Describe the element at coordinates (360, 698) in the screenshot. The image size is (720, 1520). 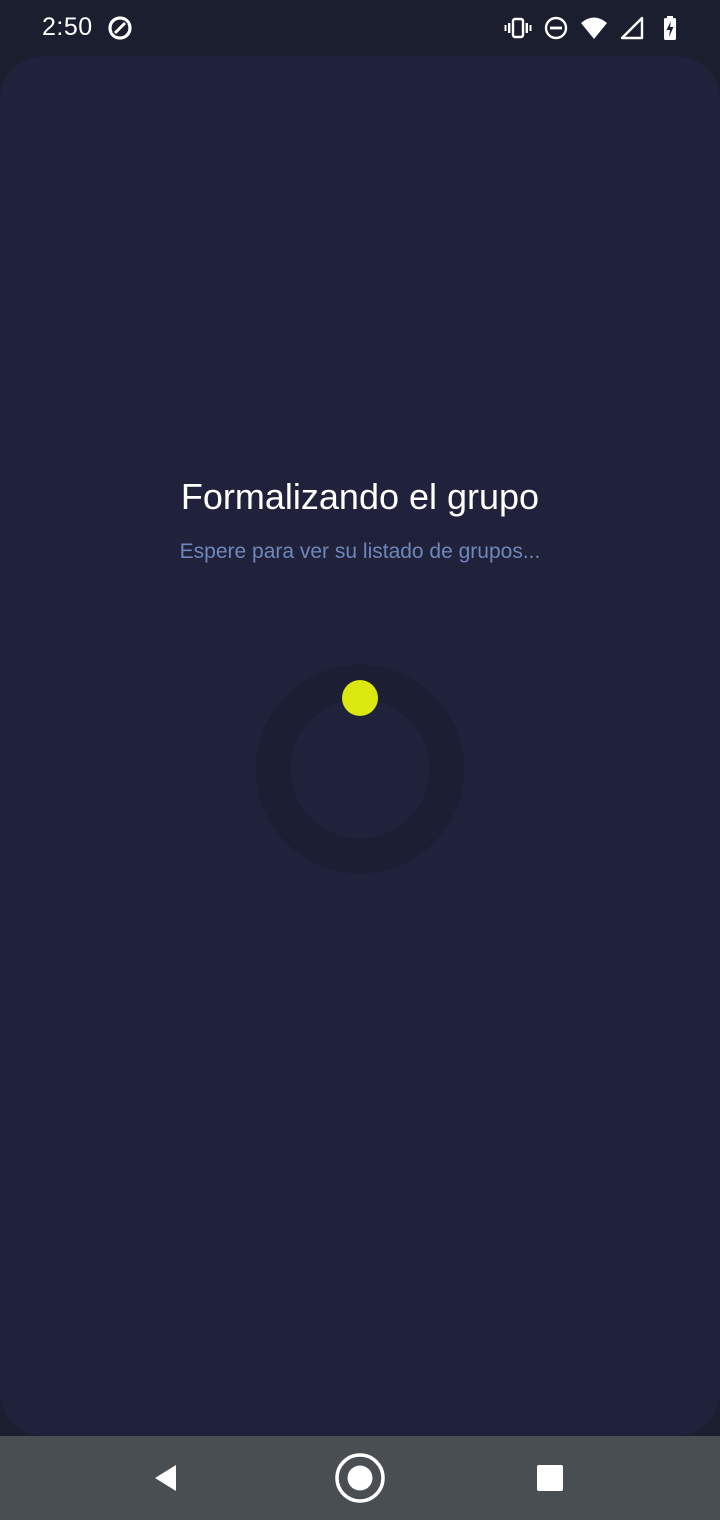
I see `loading-spinner-dot` at that location.